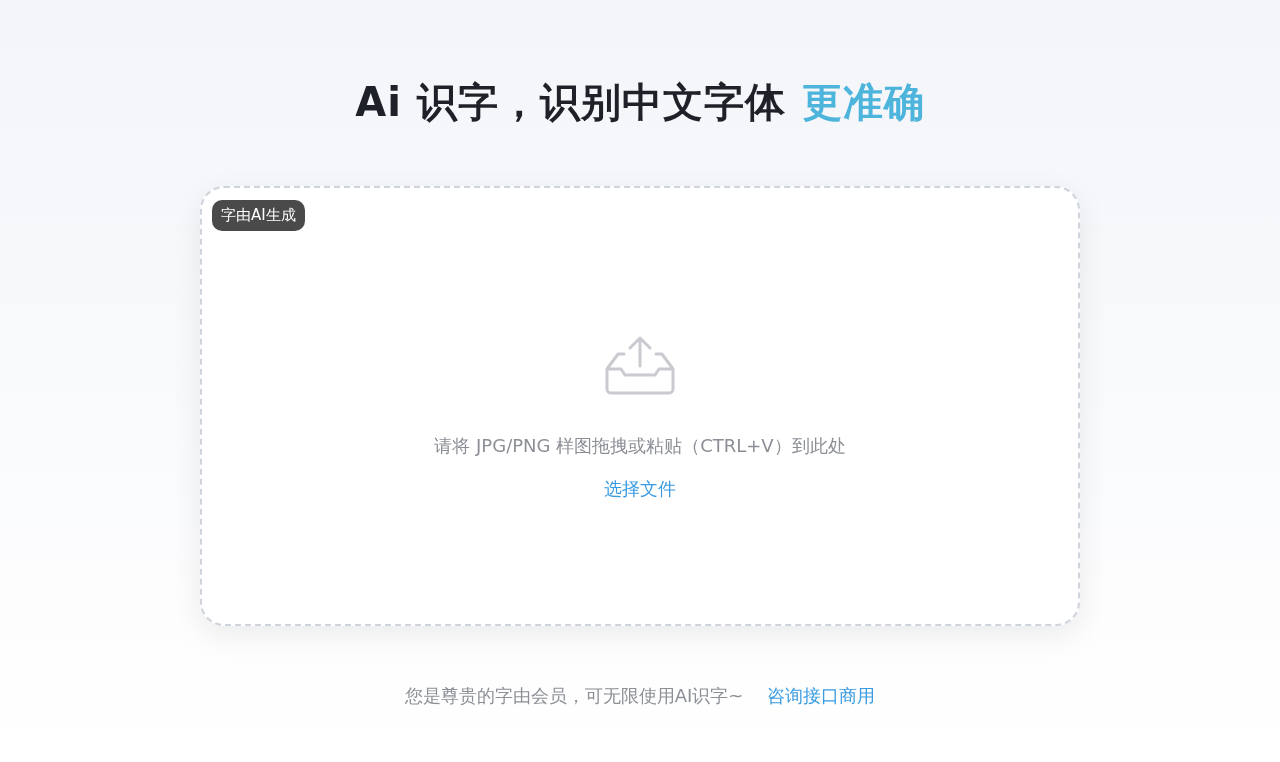 Image resolution: width=1280 pixels, height=762 pixels. Describe the element at coordinates (821, 695) in the screenshot. I see `api-consult-link: 咨询接口商用` at that location.